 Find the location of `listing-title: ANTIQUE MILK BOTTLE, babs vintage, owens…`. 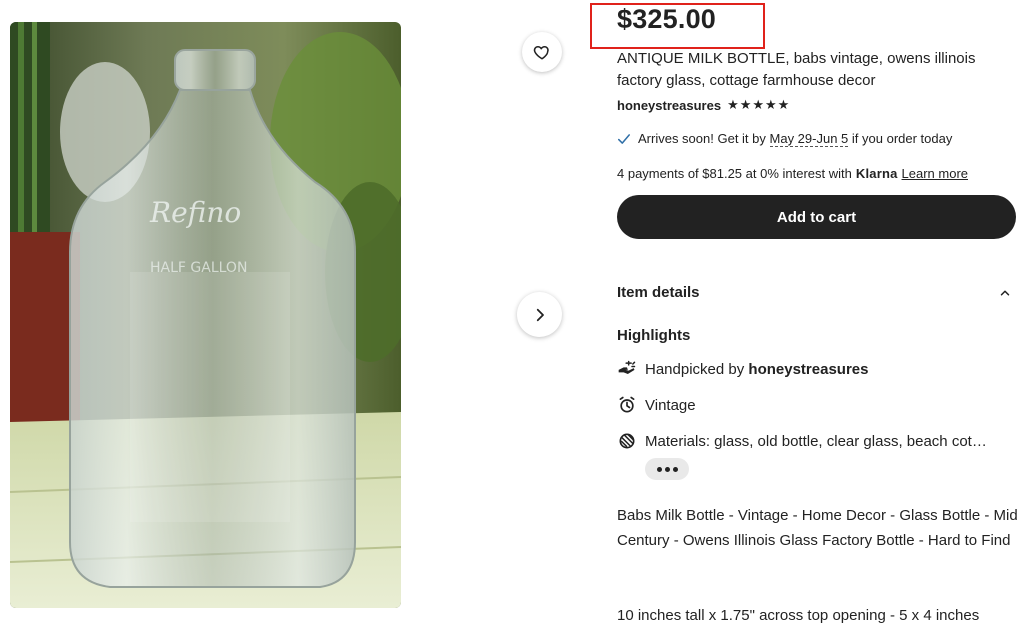

listing-title: ANTIQUE MILK BOTTLE, babs vintage, owens… is located at coordinates (796, 69).